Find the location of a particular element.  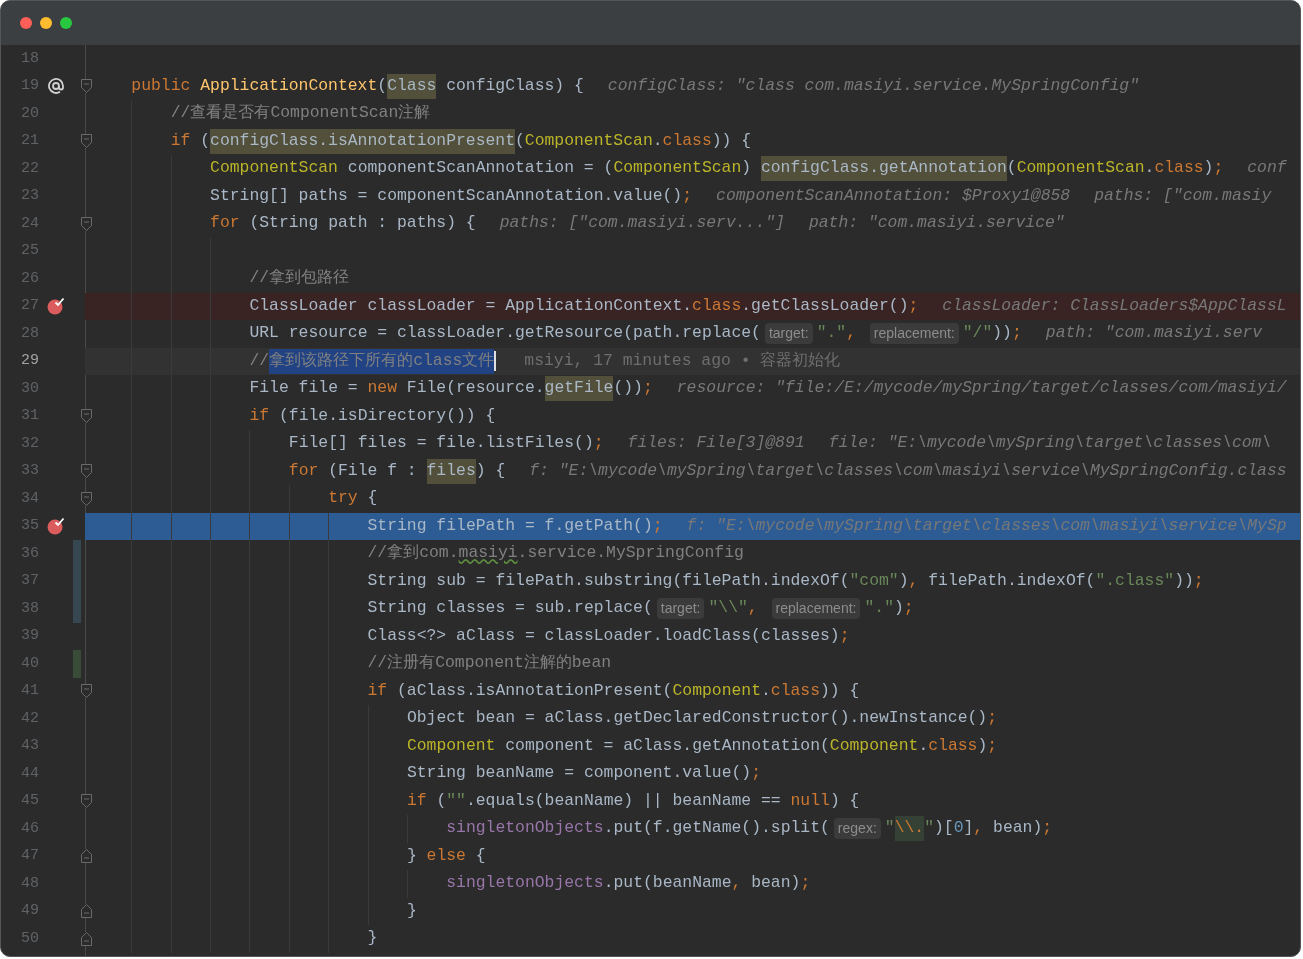

line-number: 45 is located at coordinates (29, 801).